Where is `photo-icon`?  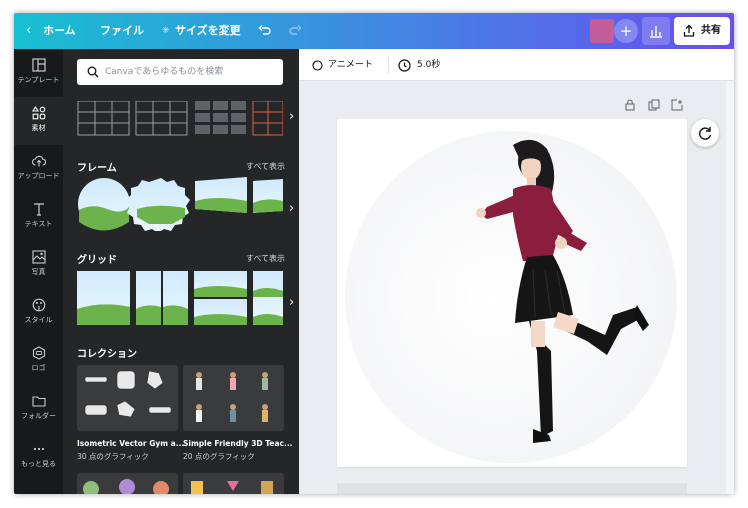
photo-icon is located at coordinates (38, 257).